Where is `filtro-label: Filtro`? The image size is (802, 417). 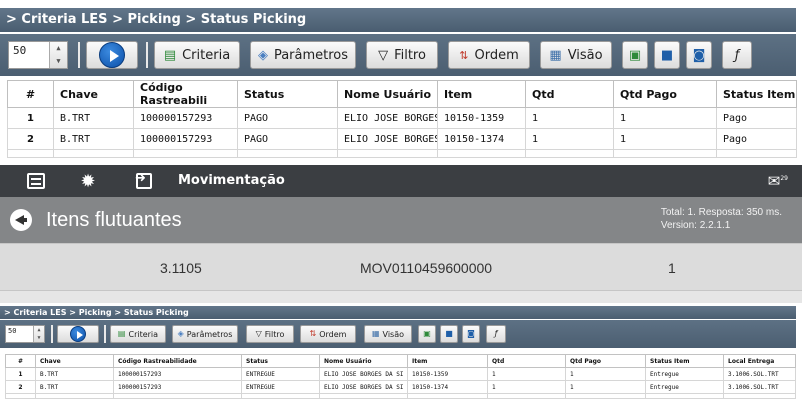 filtro-label: Filtro is located at coordinates (410, 55).